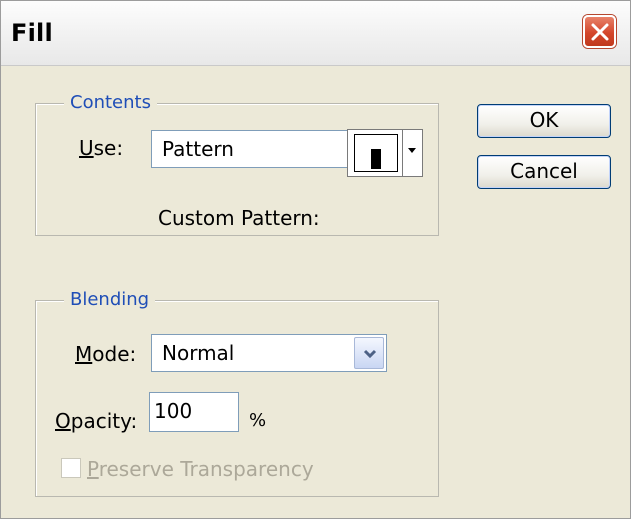  Describe the element at coordinates (110, 103) in the screenshot. I see `contents-legend: Contents` at that location.